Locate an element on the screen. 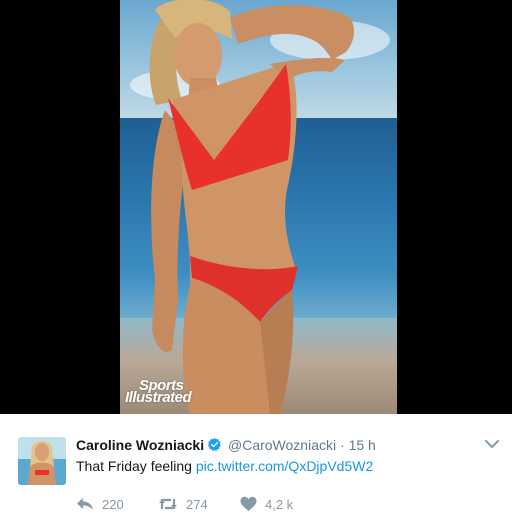 Image resolution: width=512 pixels, height=532 pixels. avatar is located at coordinates (42, 461).